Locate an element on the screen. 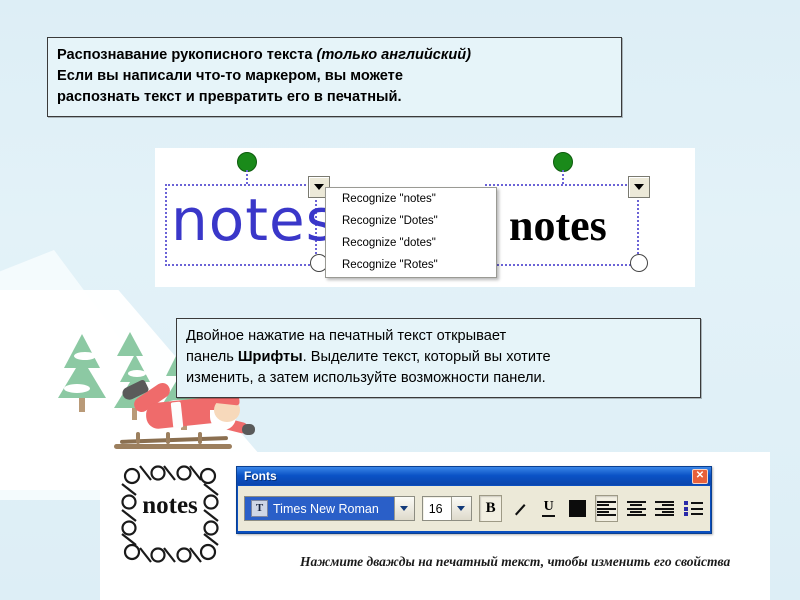 This screenshot has height=600, width=800. align-center-icon is located at coordinates (636, 508).